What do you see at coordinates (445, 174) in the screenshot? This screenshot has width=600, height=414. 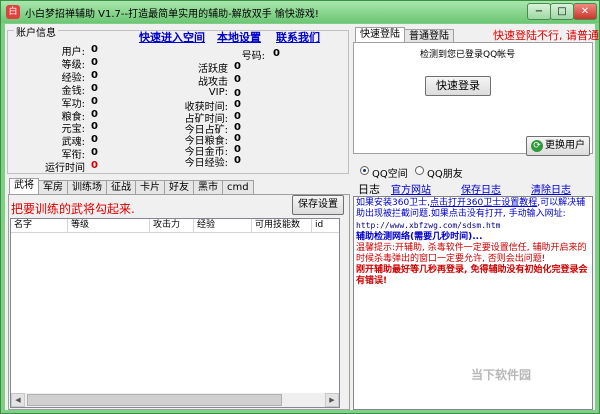 I see `radio-qq-friends-label: QQ朋友` at bounding box center [445, 174].